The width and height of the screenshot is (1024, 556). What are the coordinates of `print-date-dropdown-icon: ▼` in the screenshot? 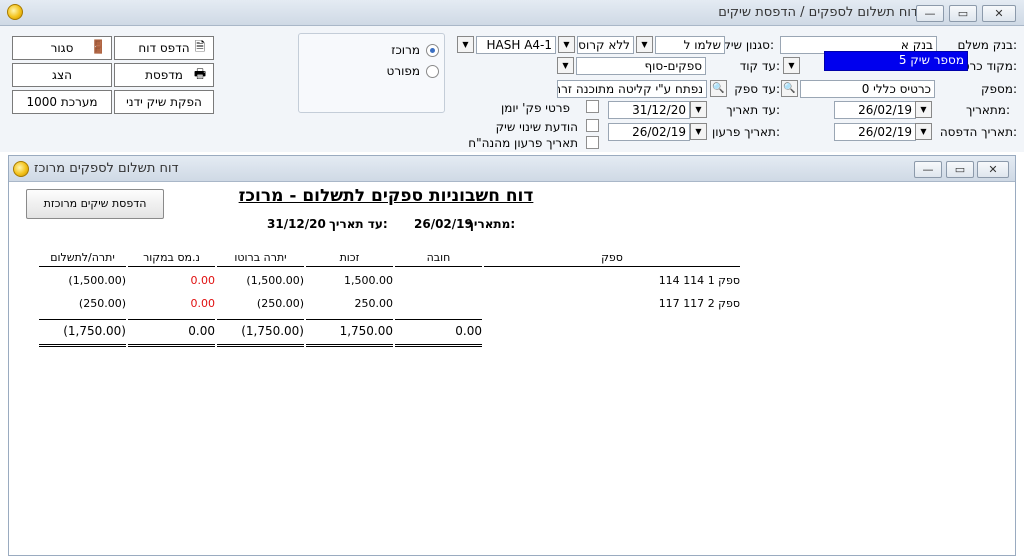 It's located at (923, 131).